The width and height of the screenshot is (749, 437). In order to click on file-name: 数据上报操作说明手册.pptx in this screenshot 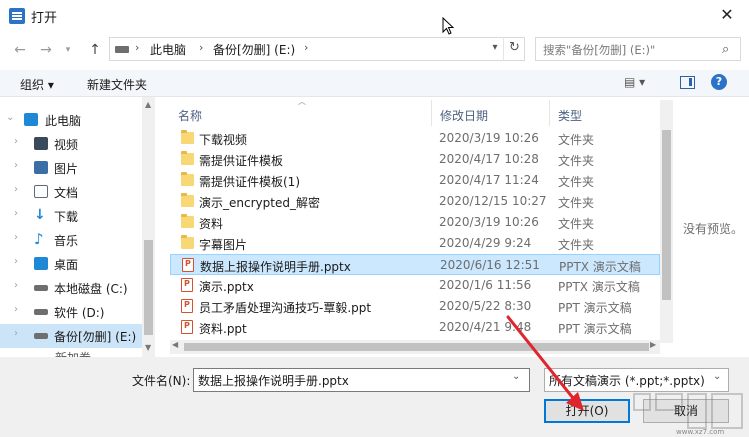, I will do `click(275, 267)`.